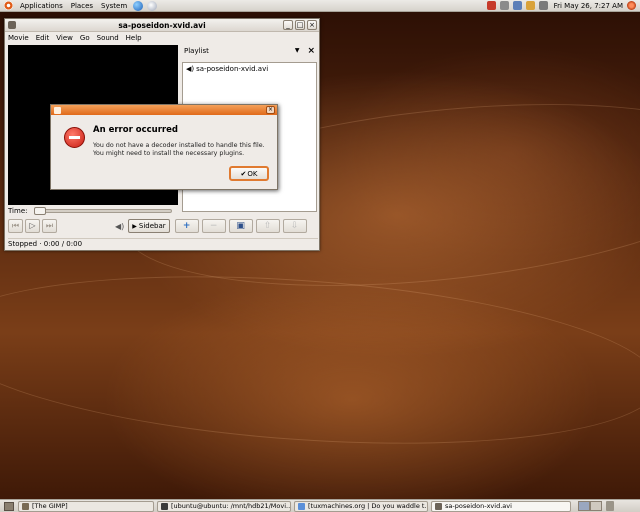 The width and height of the screenshot is (640, 512). I want to click on error-icon, so click(74, 137).